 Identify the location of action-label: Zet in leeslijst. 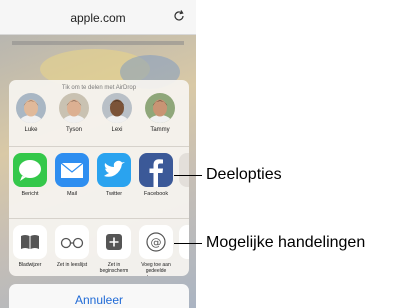
(72, 265).